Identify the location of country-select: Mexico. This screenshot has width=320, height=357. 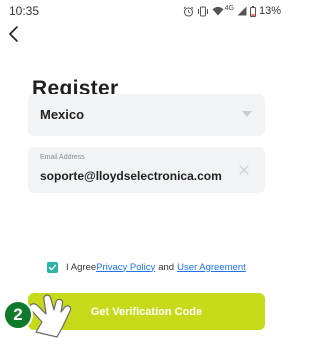
(146, 115).